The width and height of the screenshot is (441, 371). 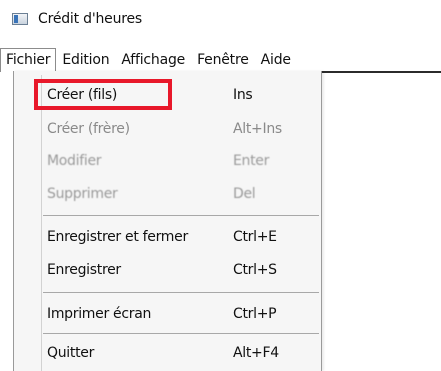 What do you see at coordinates (90, 19) in the screenshot?
I see `window-title: Crédit d'heures` at bounding box center [90, 19].